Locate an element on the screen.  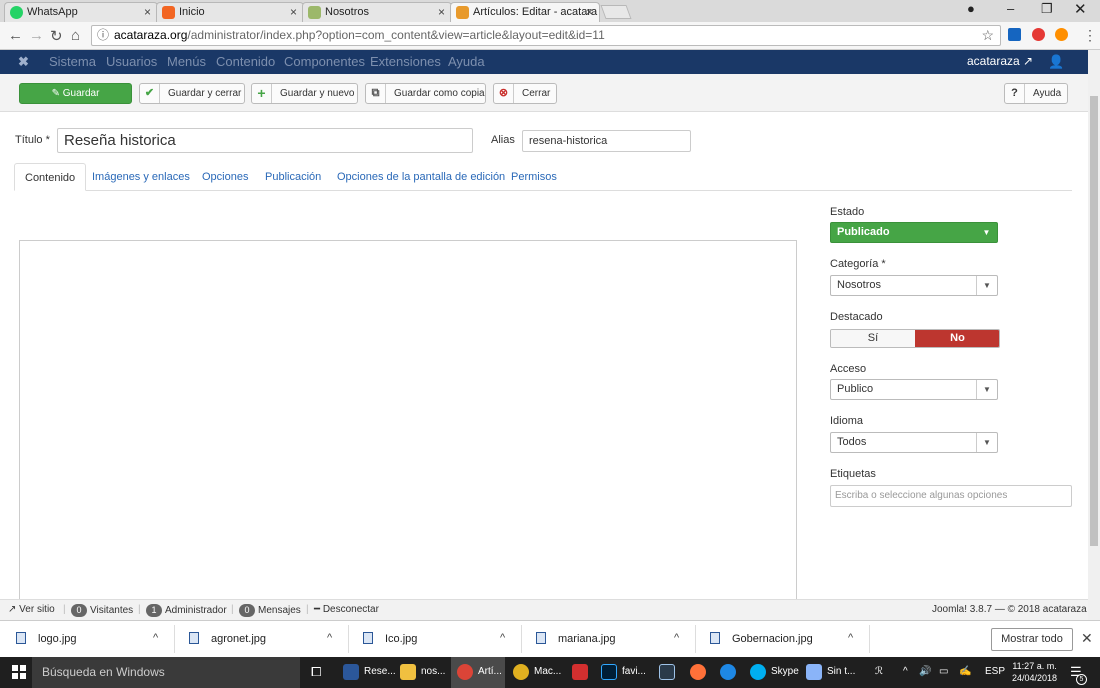
forward-icon: → is located at coordinates (36, 35).